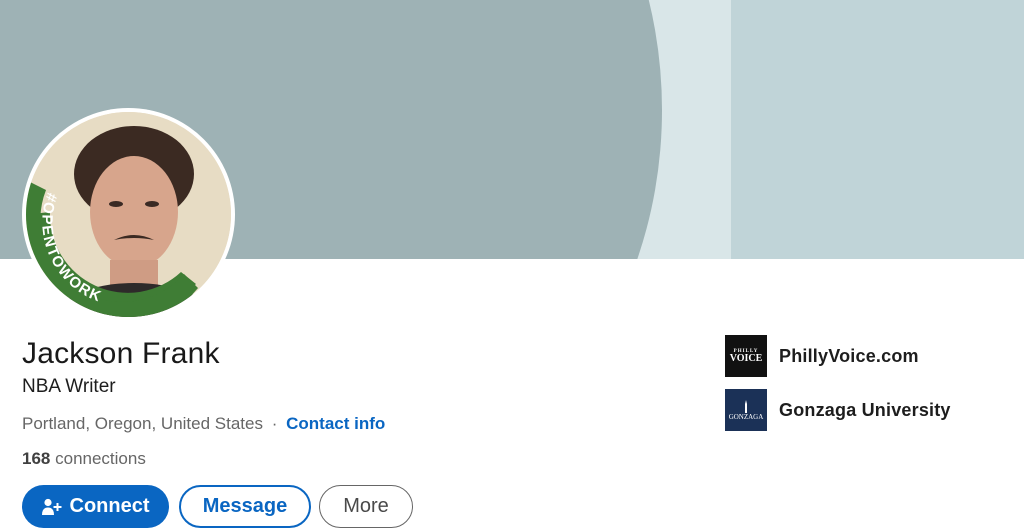 This screenshot has height=531, width=1024. I want to click on banner-stripe, so click(877, 129).